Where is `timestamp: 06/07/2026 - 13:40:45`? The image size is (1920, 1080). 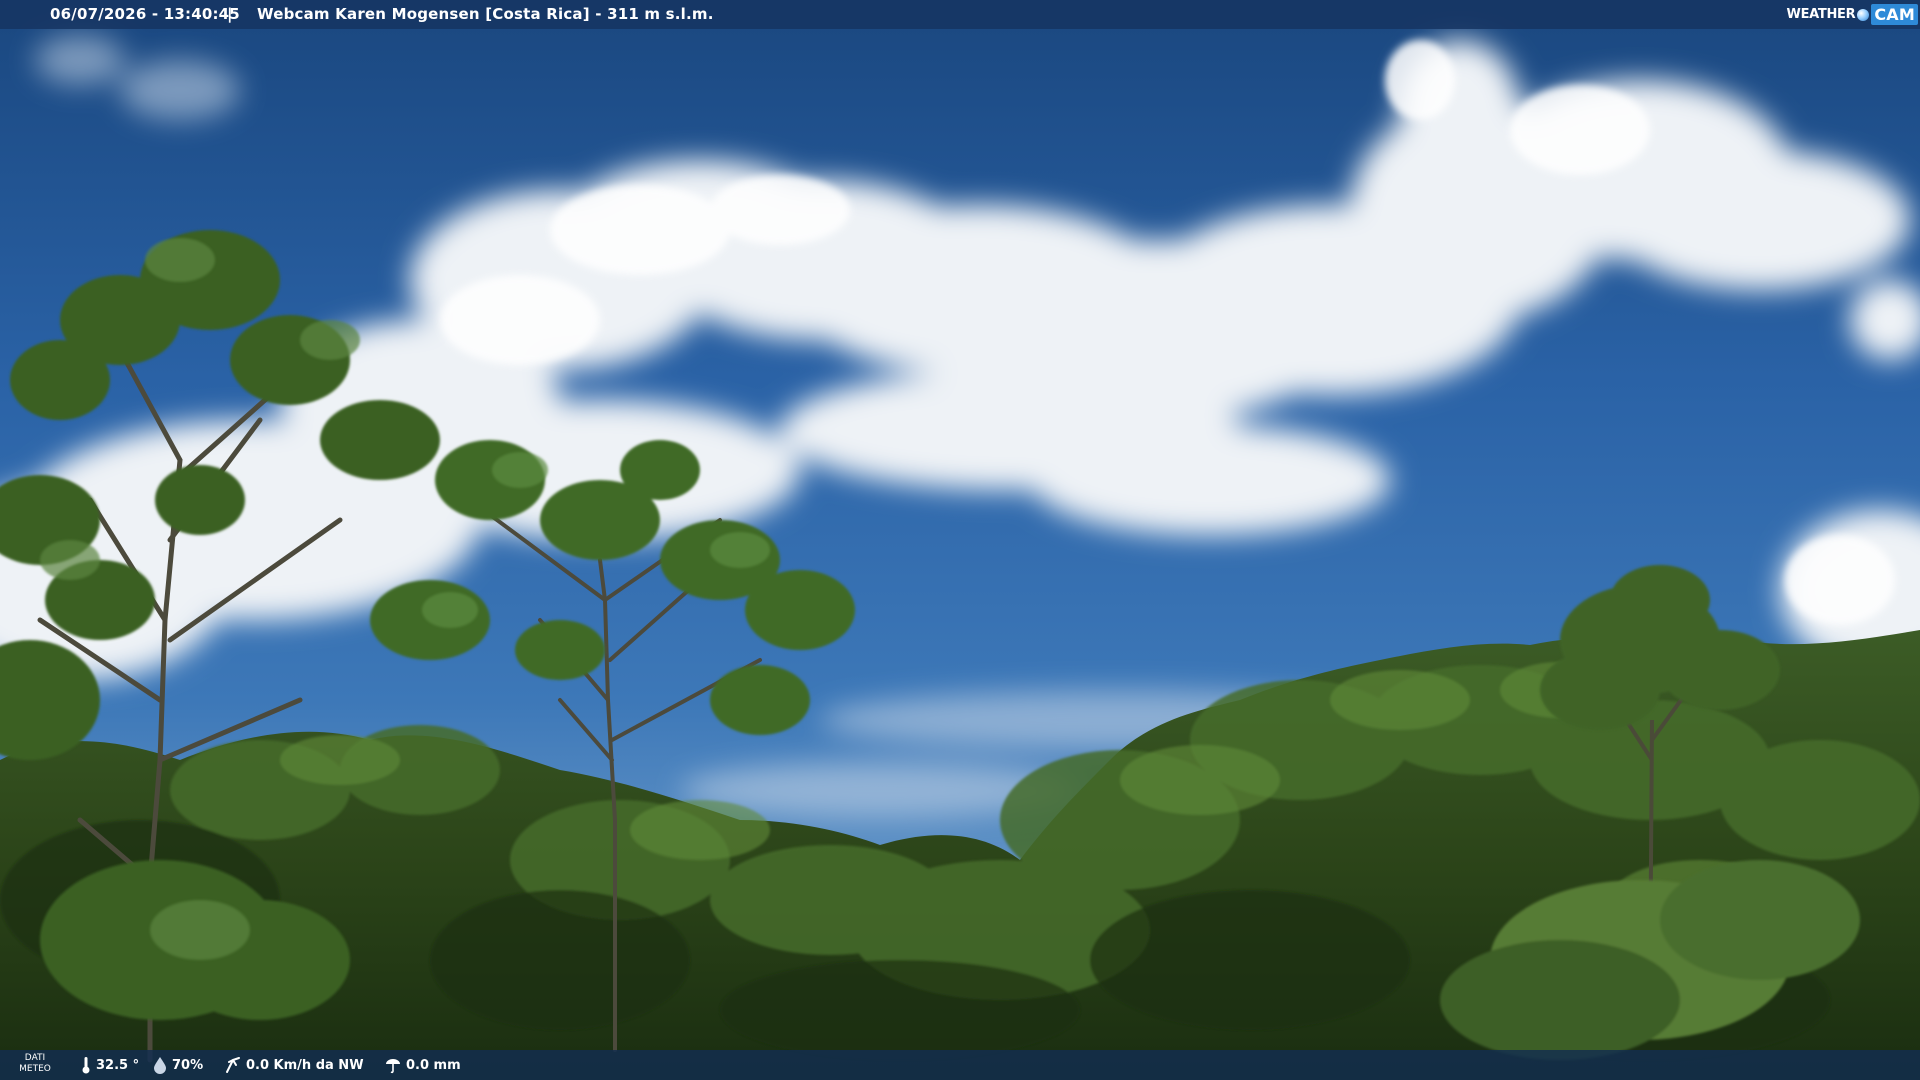 timestamp: 06/07/2026 - 13:40:45 is located at coordinates (145, 14).